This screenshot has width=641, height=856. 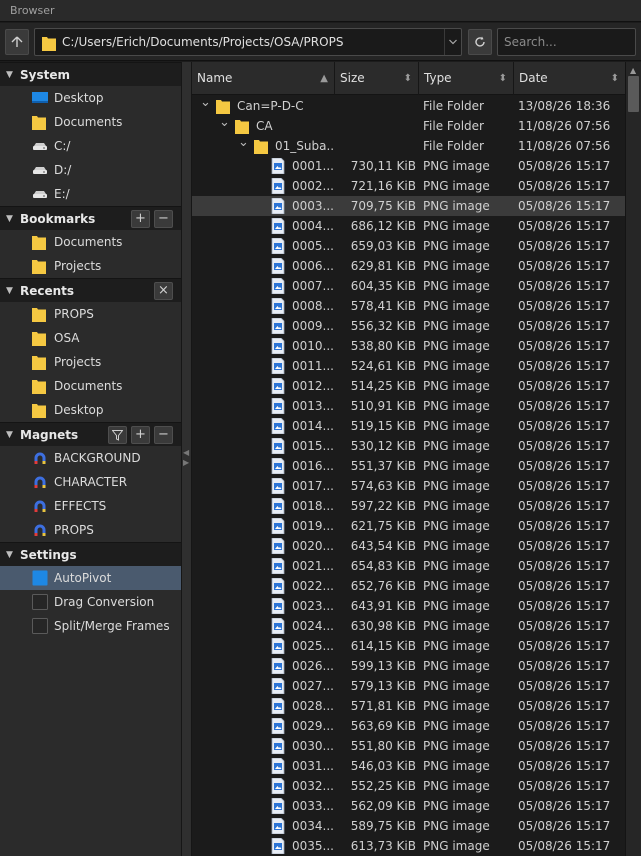 What do you see at coordinates (377, 78) in the screenshot?
I see `column-size: Size ⬍` at bounding box center [377, 78].